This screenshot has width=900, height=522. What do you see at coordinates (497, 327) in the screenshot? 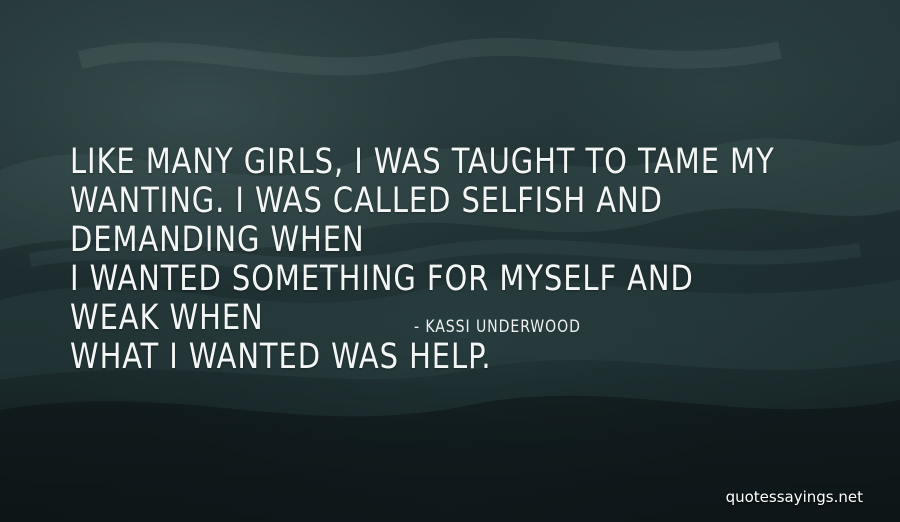
I see `quote-author: - KASSI UNDERWOOD` at bounding box center [497, 327].